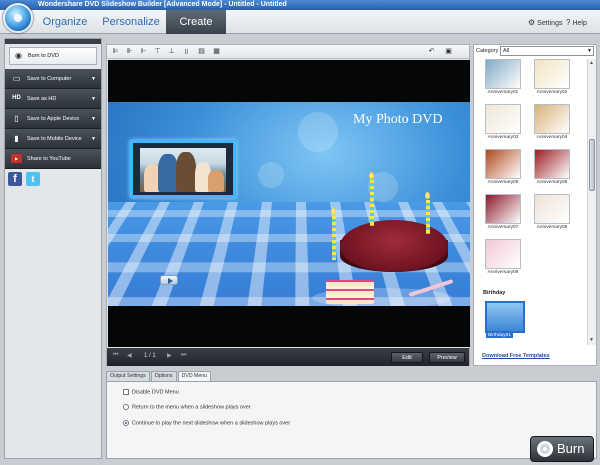 Image resolution: width=600 pixels, height=465 pixels. What do you see at coordinates (65, 22) in the screenshot?
I see `tab-organize: Organize` at bounding box center [65, 22].